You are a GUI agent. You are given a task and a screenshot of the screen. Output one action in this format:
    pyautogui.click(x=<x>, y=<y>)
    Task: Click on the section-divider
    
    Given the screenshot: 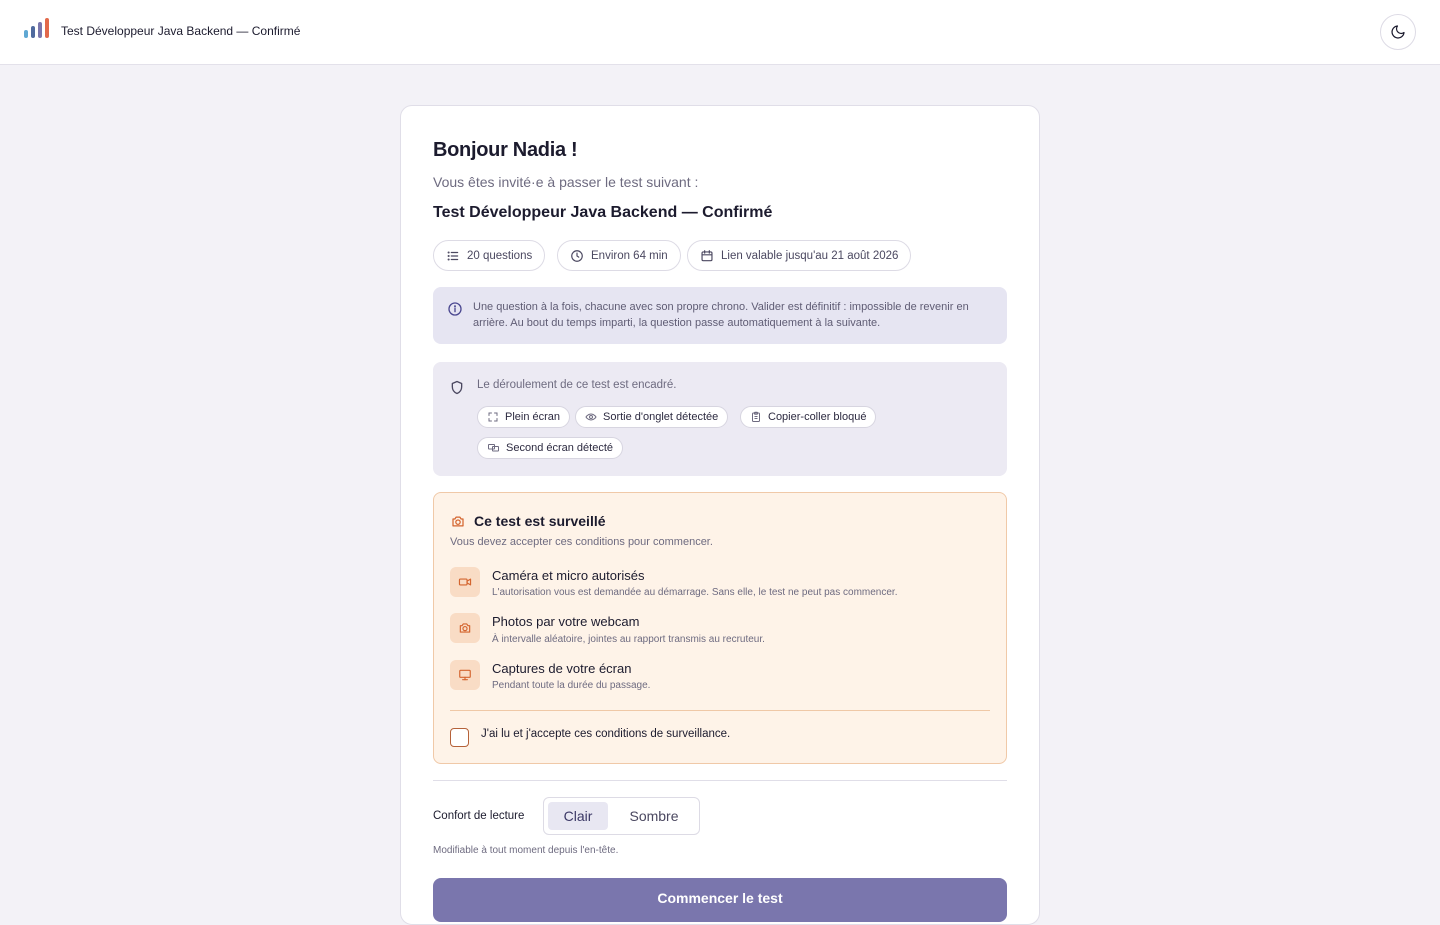 What is the action you would take?
    pyautogui.click(x=720, y=780)
    